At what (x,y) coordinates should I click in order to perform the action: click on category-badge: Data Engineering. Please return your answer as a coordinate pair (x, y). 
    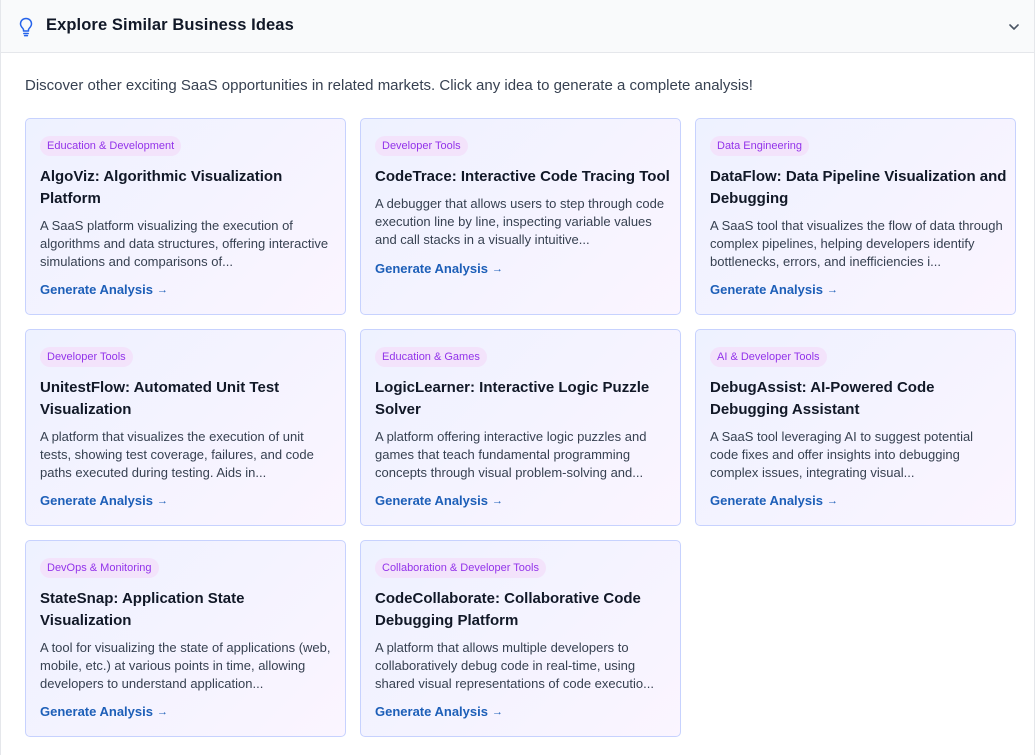
    Looking at the image, I should click on (760, 146).